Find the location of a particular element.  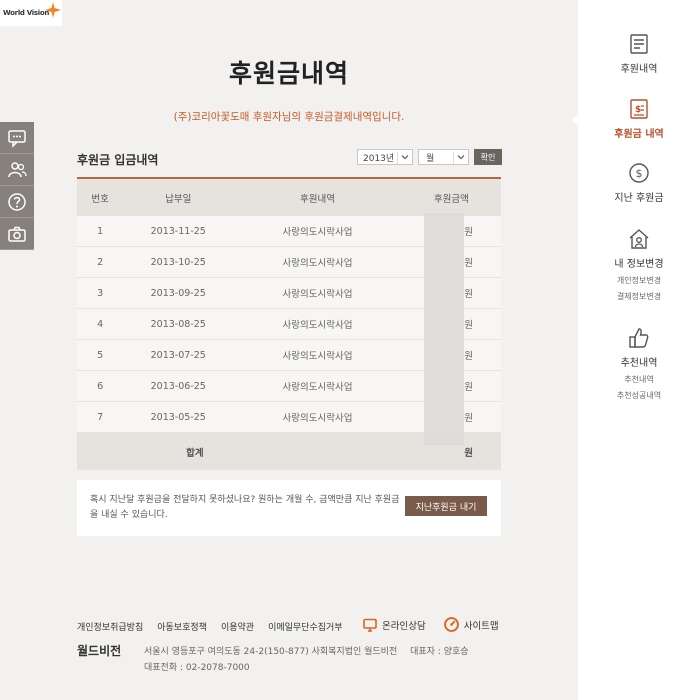

footer-links: 개인정보취급방침 아동보호정책 이용약관 이메일무단수집거부 is located at coordinates (210, 626).